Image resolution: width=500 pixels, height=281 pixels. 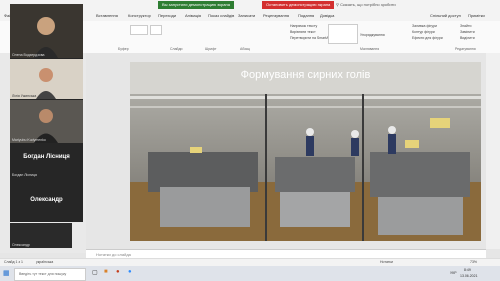 What do you see at coordinates (386, 262) in the screenshot?
I see `notes-toggle-button: Нотатки` at bounding box center [386, 262].